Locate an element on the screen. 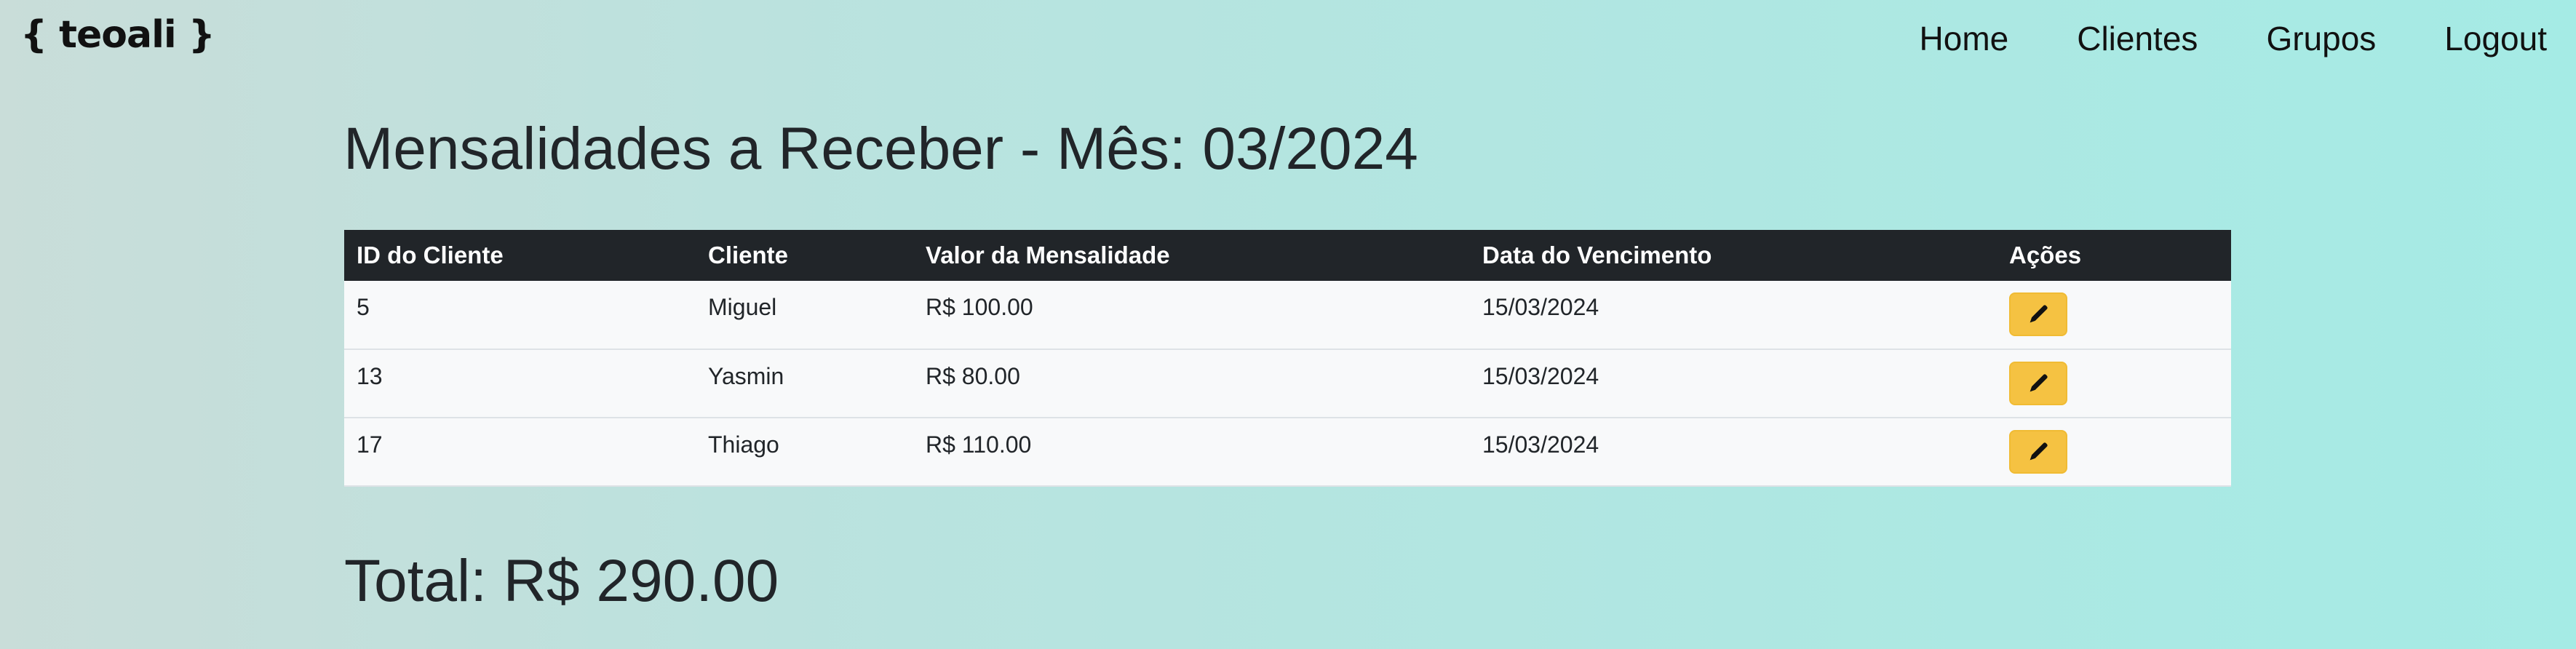 The width and height of the screenshot is (2576, 649). table-row: 13 Yasmin R$ 80.00 15/03/2024 is located at coordinates (1287, 383).